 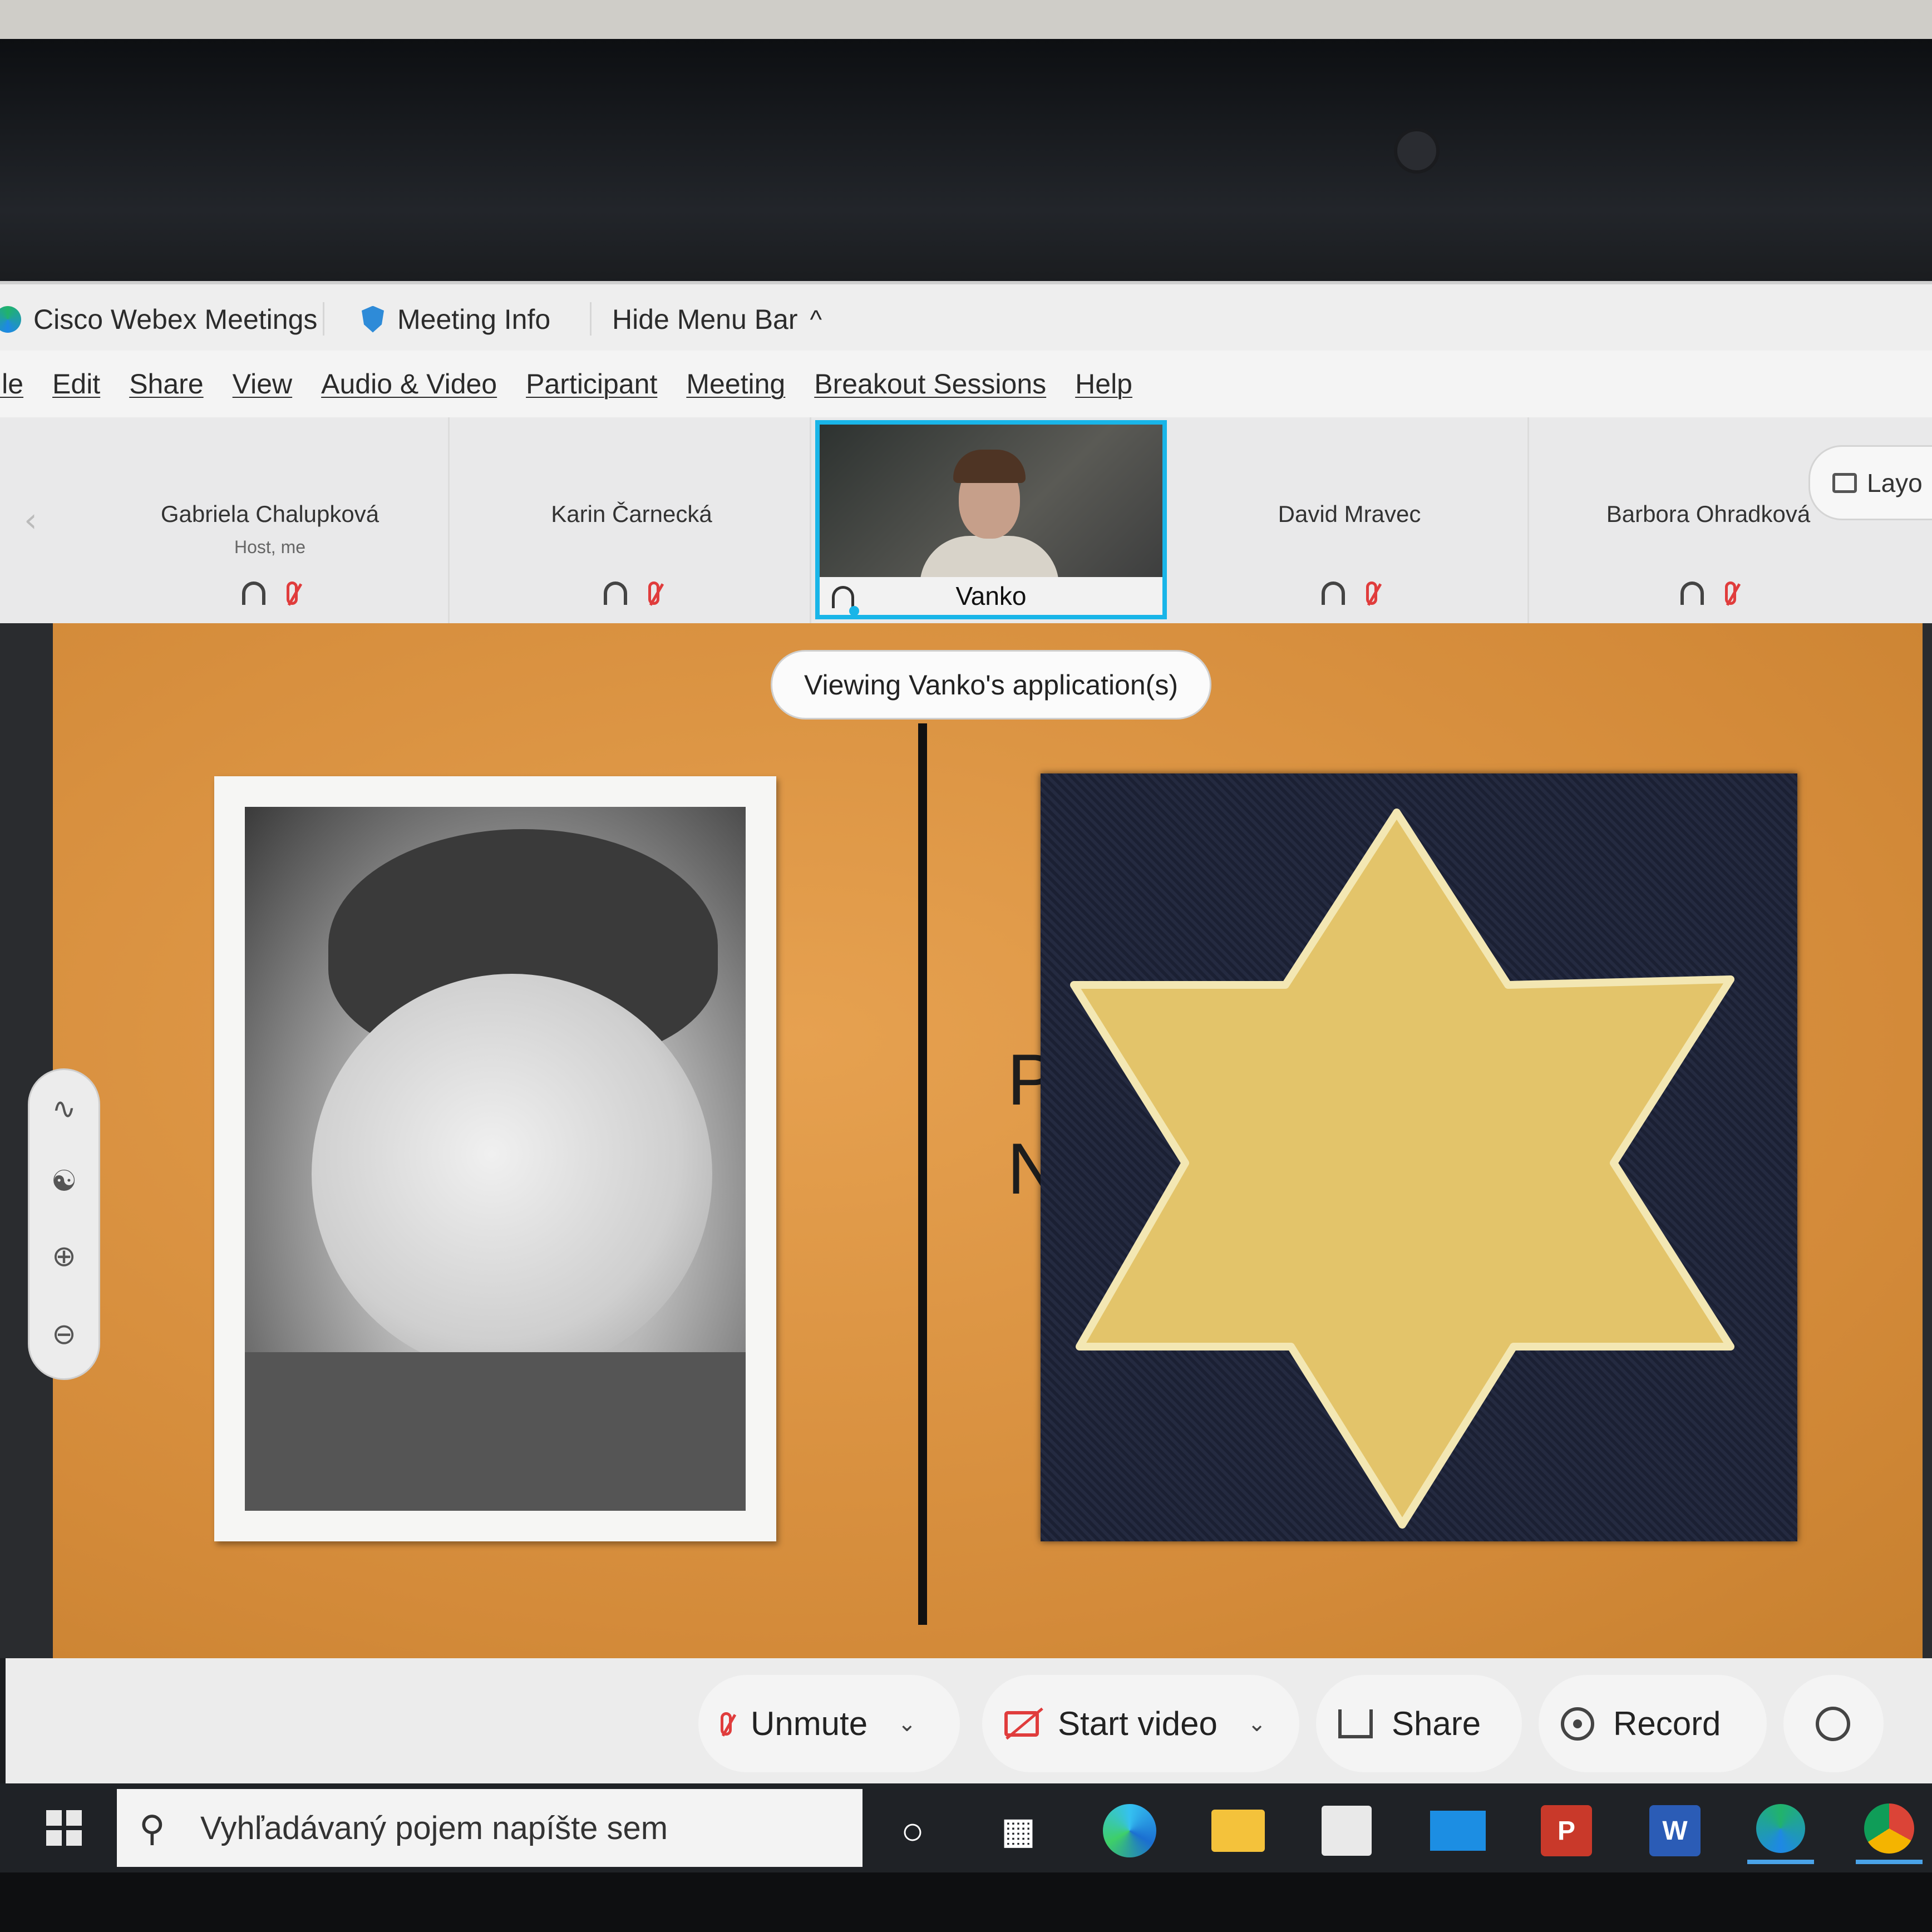 I want to click on annotation-toolbar: ∿ ☯ ⊕ ⊖, so click(x=64, y=1224).